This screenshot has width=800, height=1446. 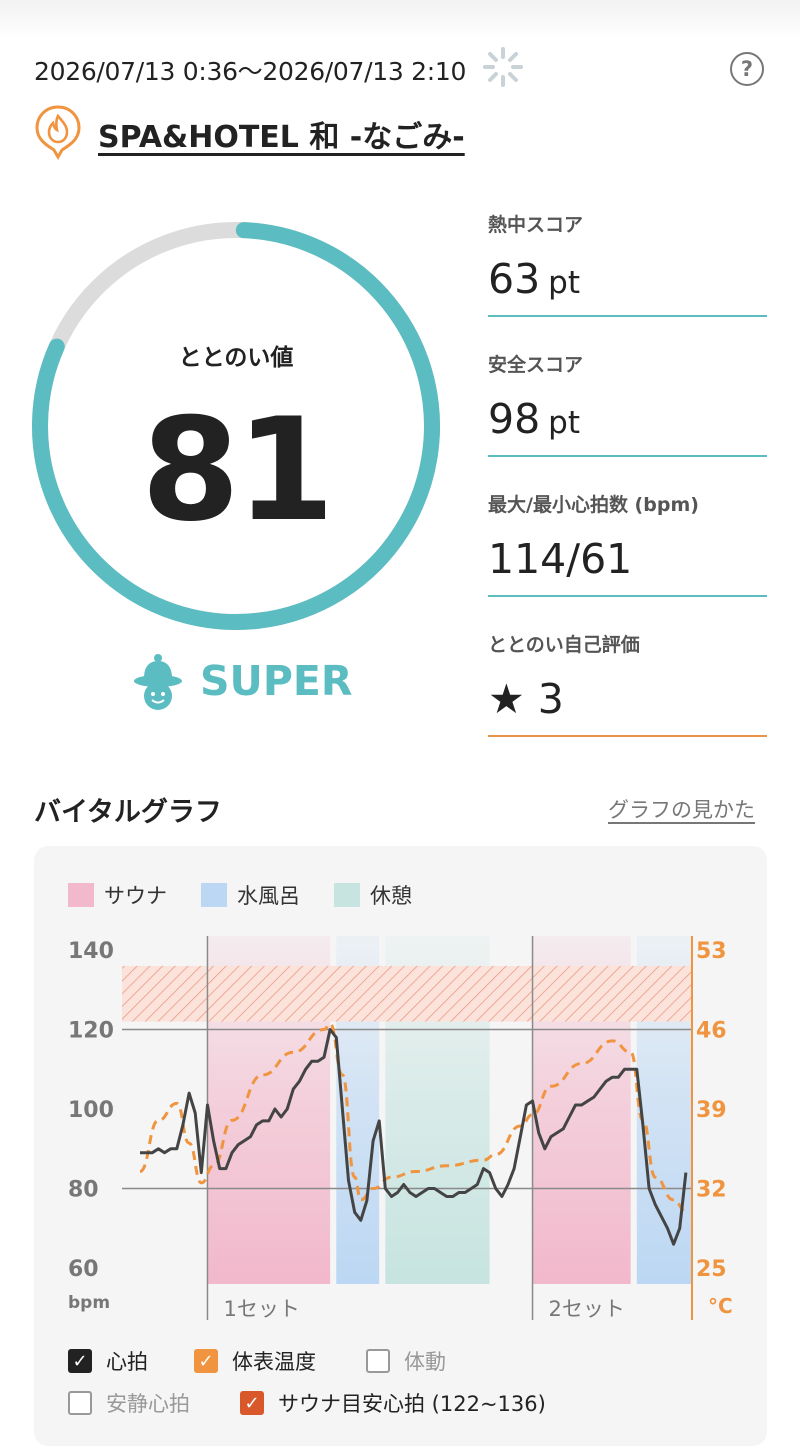 I want to click on toggle-skin-temperature: ✓ 体表温度, so click(x=255, y=1361).